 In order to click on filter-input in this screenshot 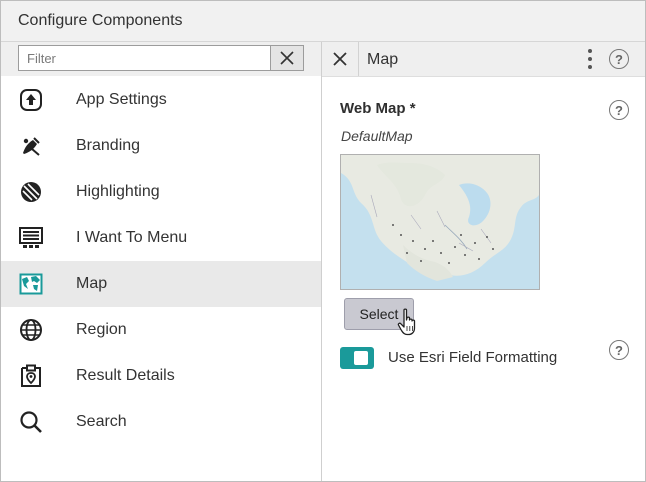, I will do `click(147, 58)`.